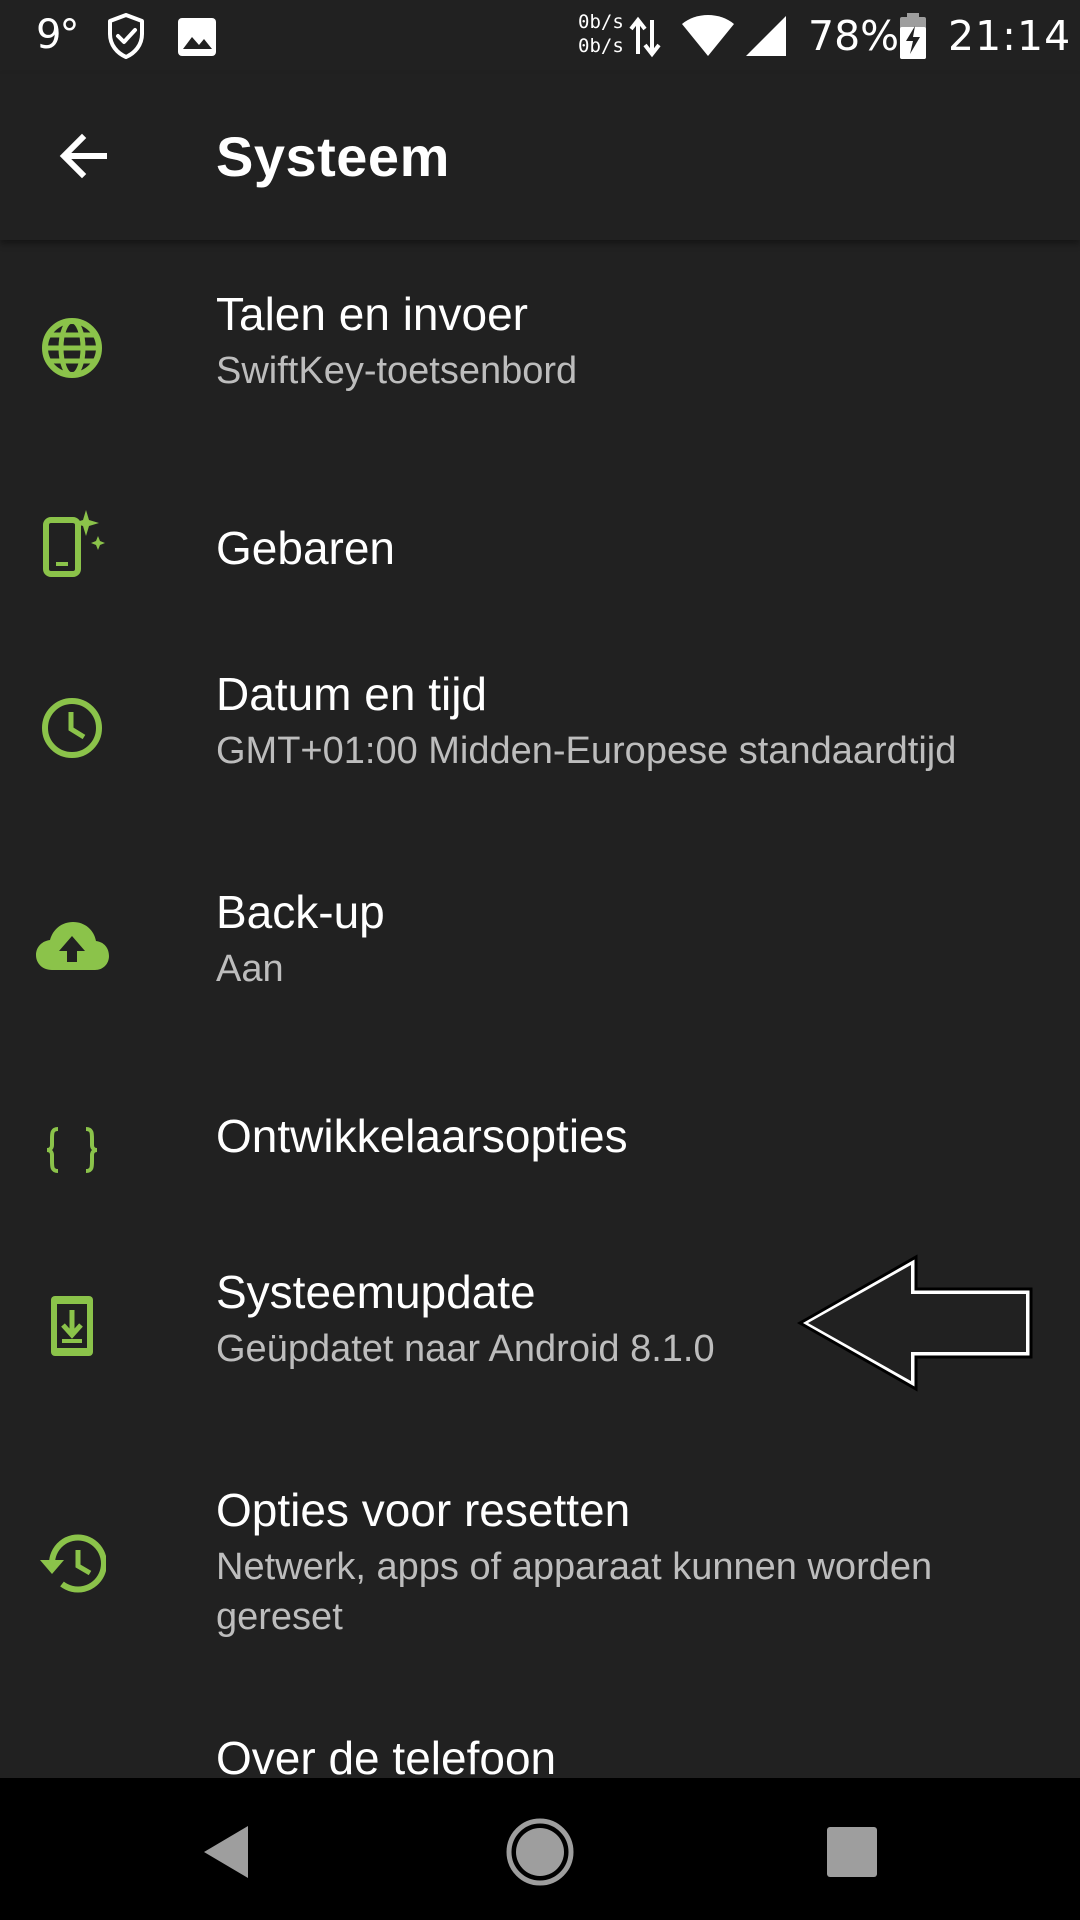 The image size is (1080, 1920). I want to click on image-icon, so click(197, 37).